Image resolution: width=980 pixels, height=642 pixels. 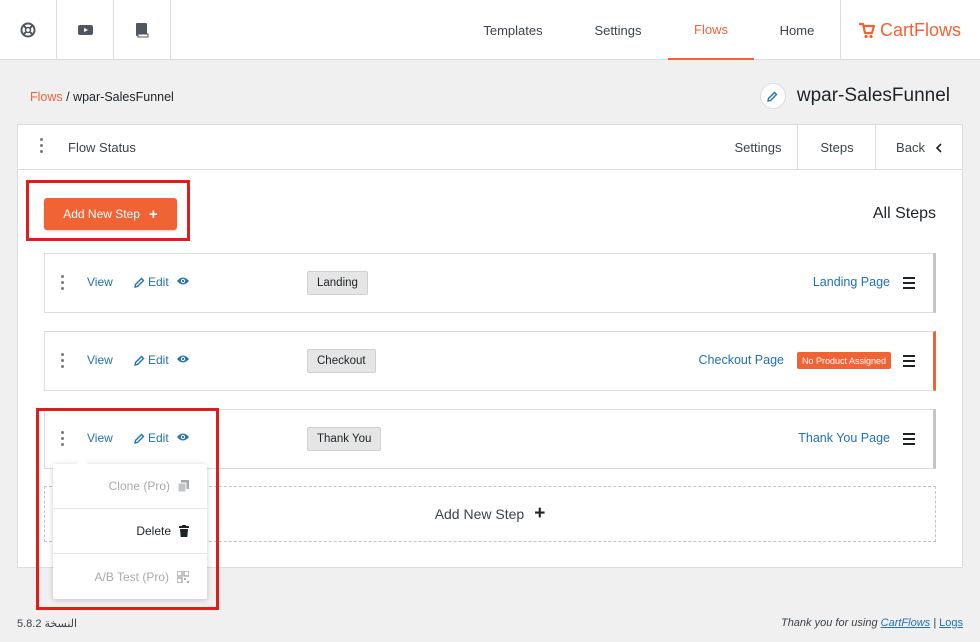 I want to click on youtube-icon-button, so click(x=85, y=29).